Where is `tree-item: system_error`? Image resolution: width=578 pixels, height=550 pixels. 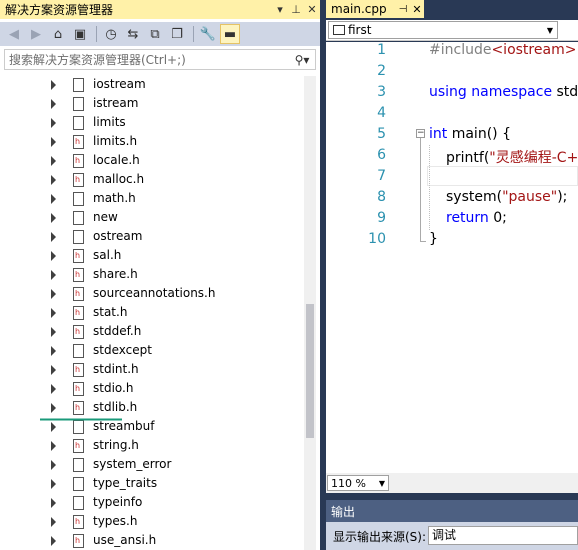 tree-item: system_error is located at coordinates (150, 465).